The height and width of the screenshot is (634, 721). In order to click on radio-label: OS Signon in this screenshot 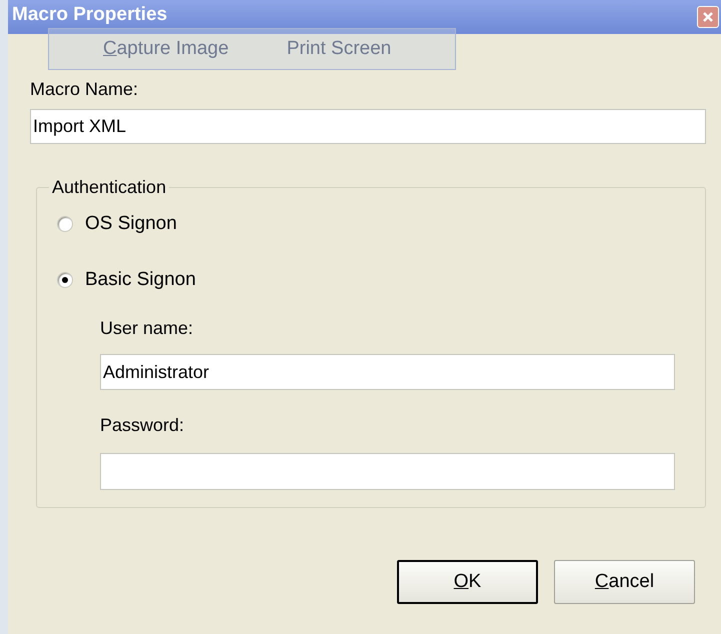, I will do `click(131, 224)`.